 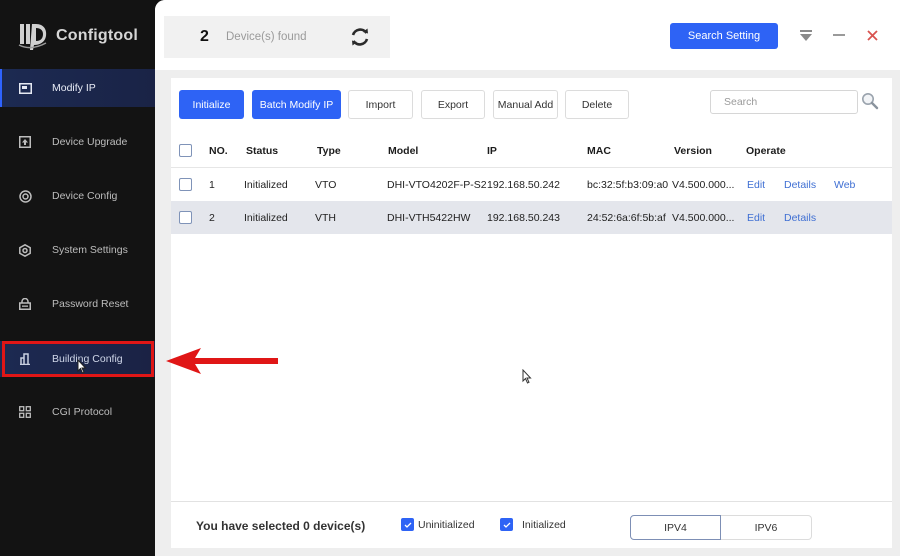 What do you see at coordinates (212, 217) in the screenshot?
I see `cell-no: 2` at bounding box center [212, 217].